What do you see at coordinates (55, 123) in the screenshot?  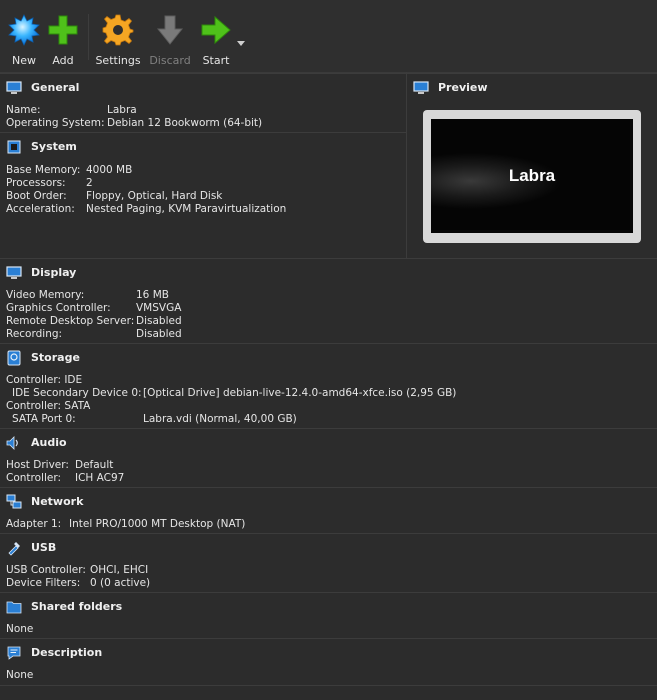 I see `general-key: Operating System:` at bounding box center [55, 123].